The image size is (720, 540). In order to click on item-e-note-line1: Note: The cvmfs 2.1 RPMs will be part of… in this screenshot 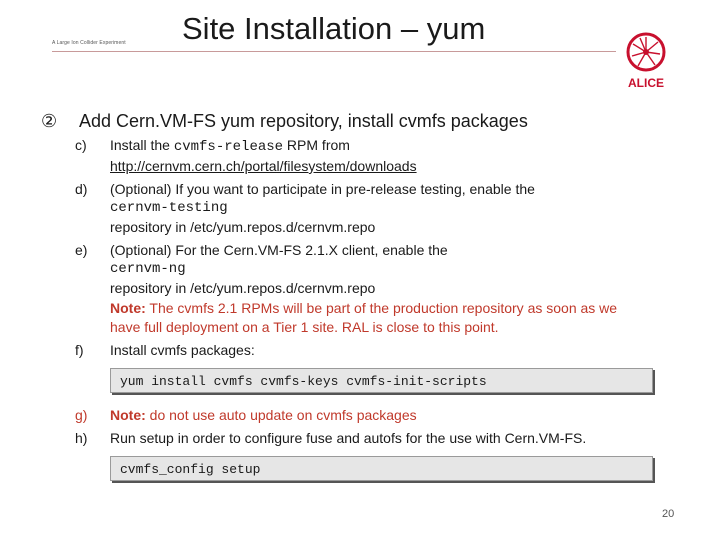, I will do `click(363, 308)`.